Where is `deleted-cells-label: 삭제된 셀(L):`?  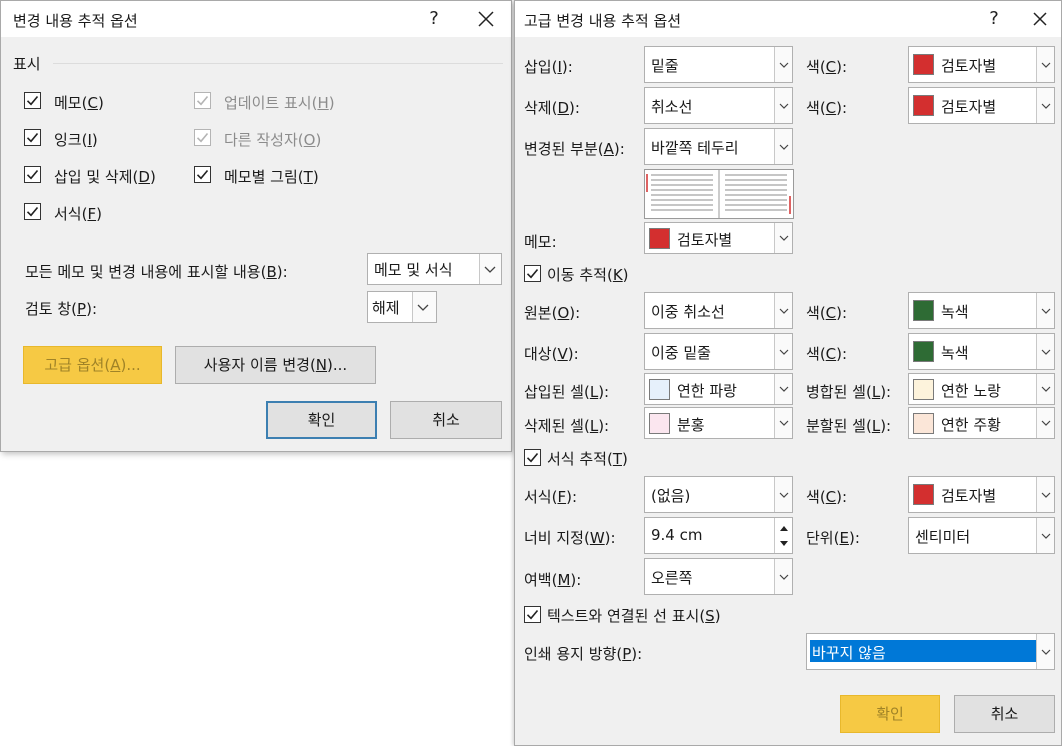 deleted-cells-label: 삭제된 셀(L): is located at coordinates (567, 426).